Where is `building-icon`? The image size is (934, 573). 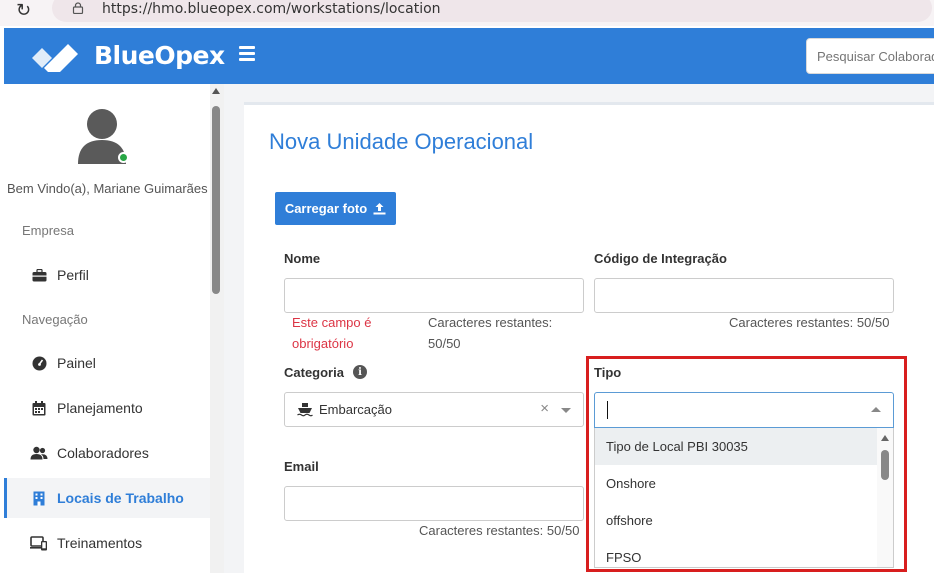 building-icon is located at coordinates (39, 498).